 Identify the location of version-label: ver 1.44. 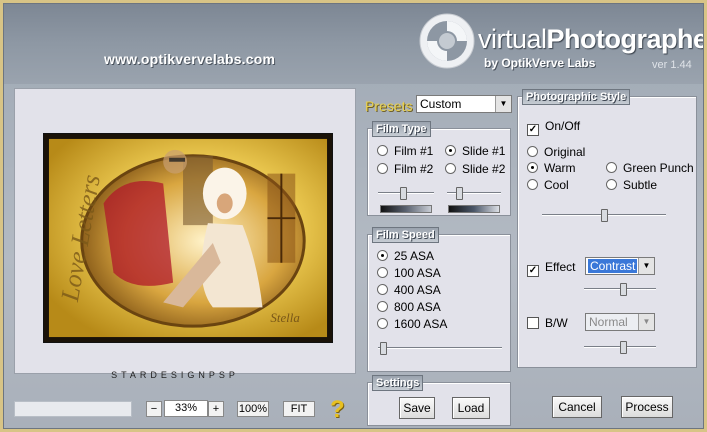
(672, 65).